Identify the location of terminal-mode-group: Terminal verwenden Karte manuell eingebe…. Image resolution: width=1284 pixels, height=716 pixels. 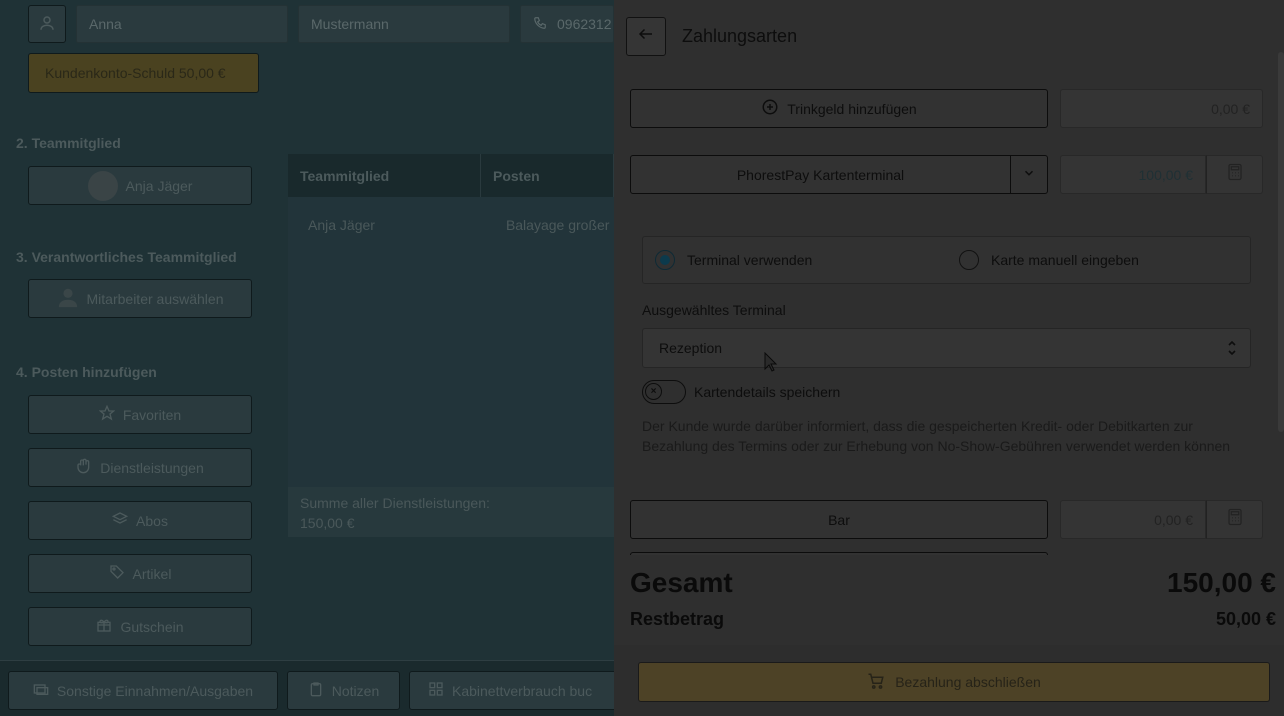
(946, 260).